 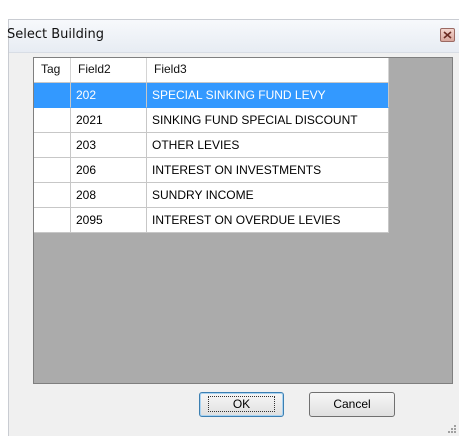 I want to click on table-row: 206 INTEREST ON INVESTMENTS, so click(x=211, y=170).